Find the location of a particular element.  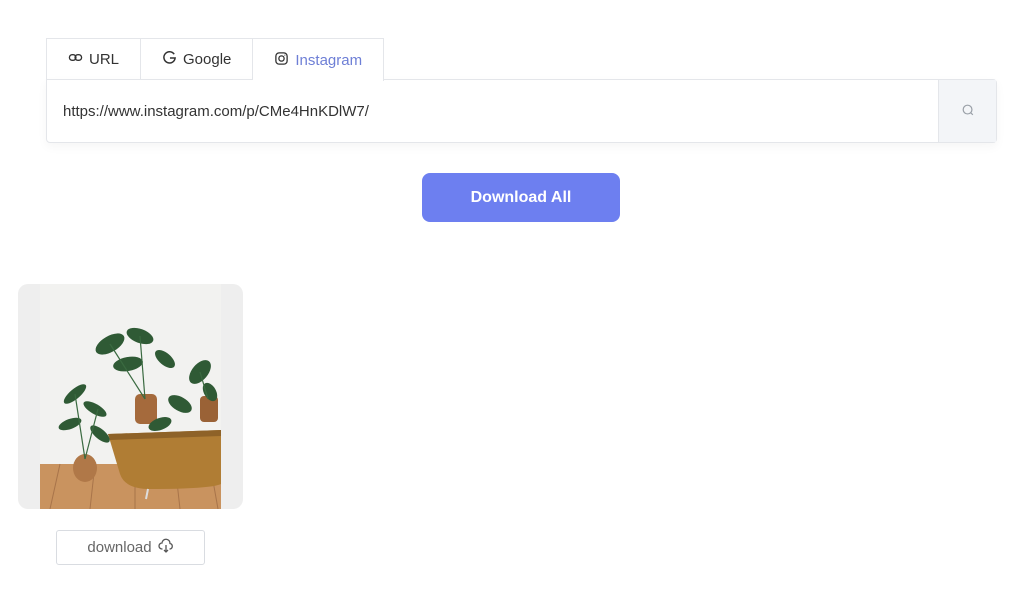

download-button-label: download is located at coordinates (119, 547).